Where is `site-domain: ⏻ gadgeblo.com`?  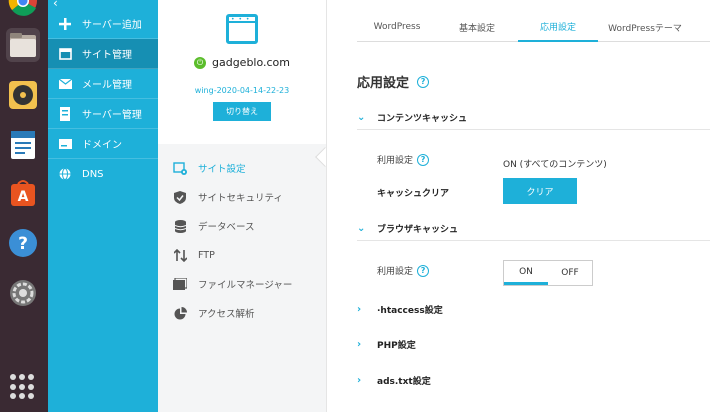
site-domain: ⏻ gadgeblo.com is located at coordinates (242, 62).